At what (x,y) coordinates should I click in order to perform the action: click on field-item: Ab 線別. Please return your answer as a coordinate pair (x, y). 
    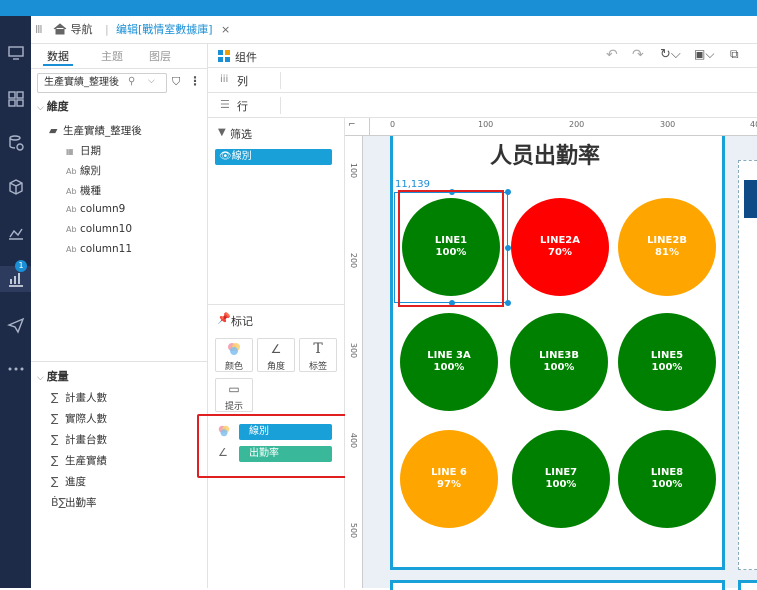
    Looking at the image, I should click on (83, 170).